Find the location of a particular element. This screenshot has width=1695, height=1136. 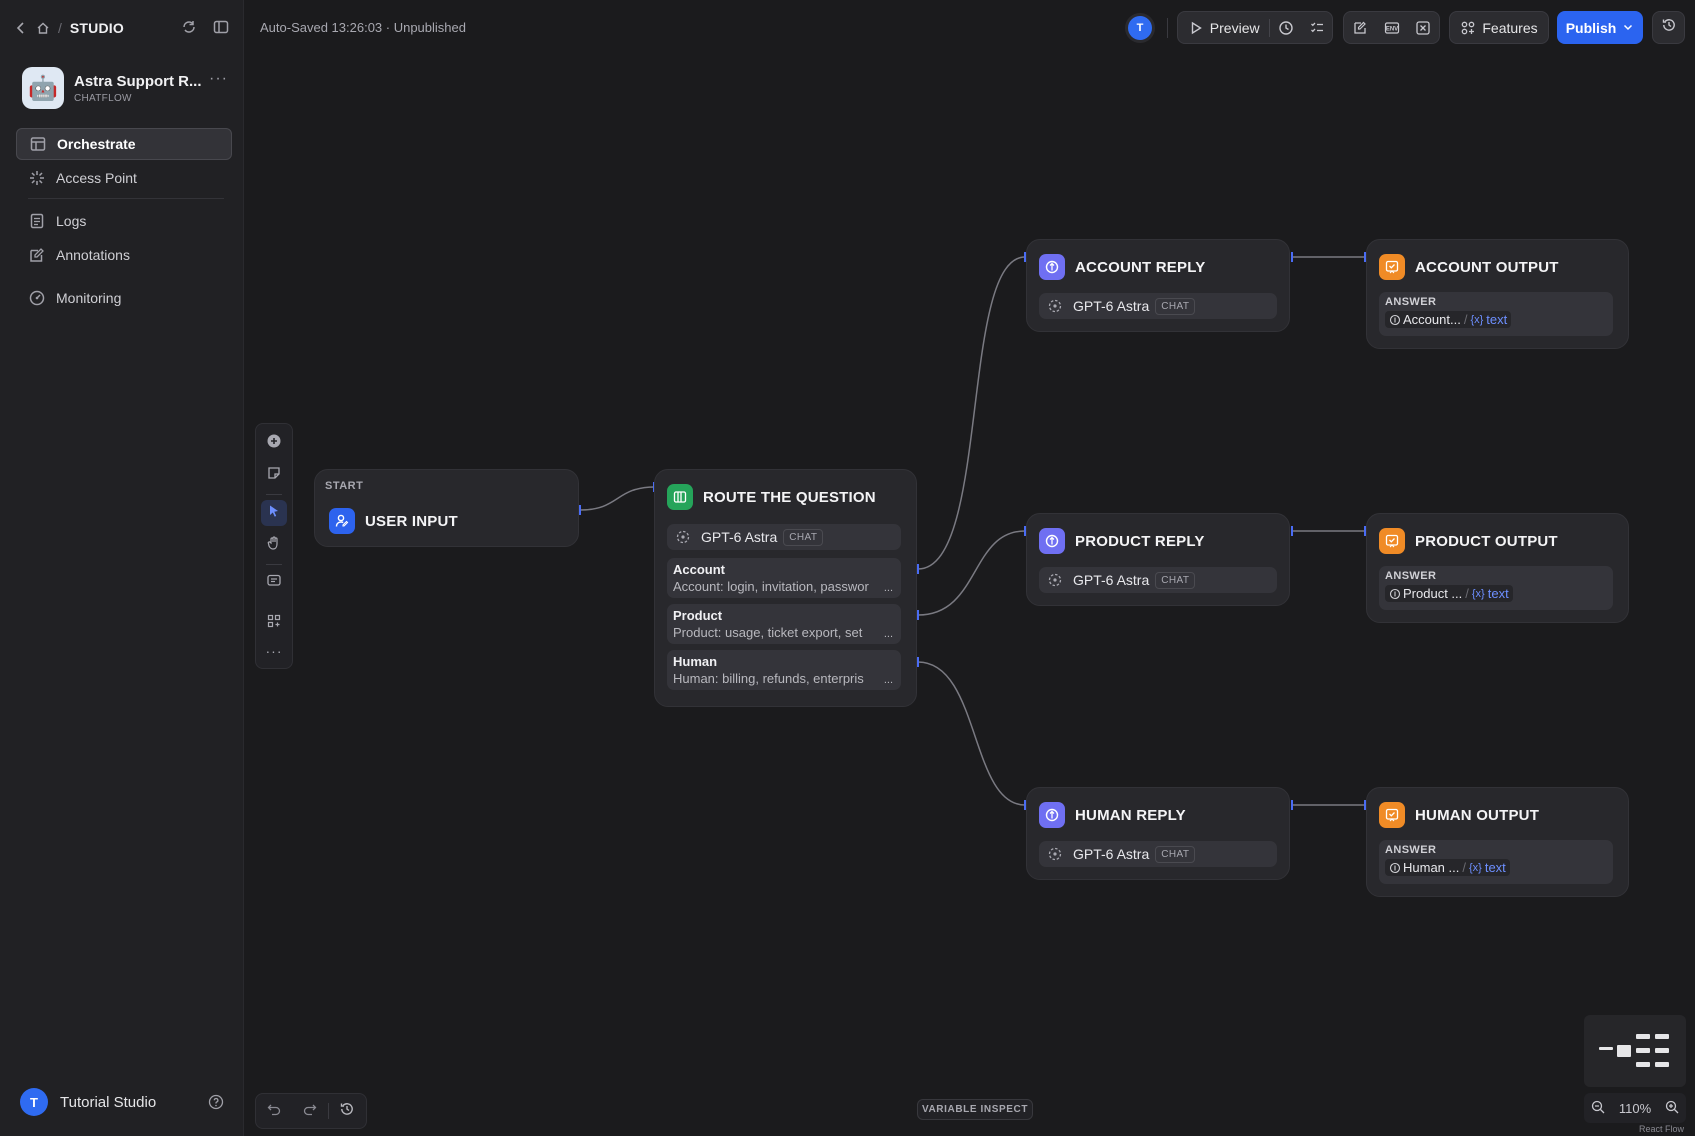

undo-button is located at coordinates (274, 1111).